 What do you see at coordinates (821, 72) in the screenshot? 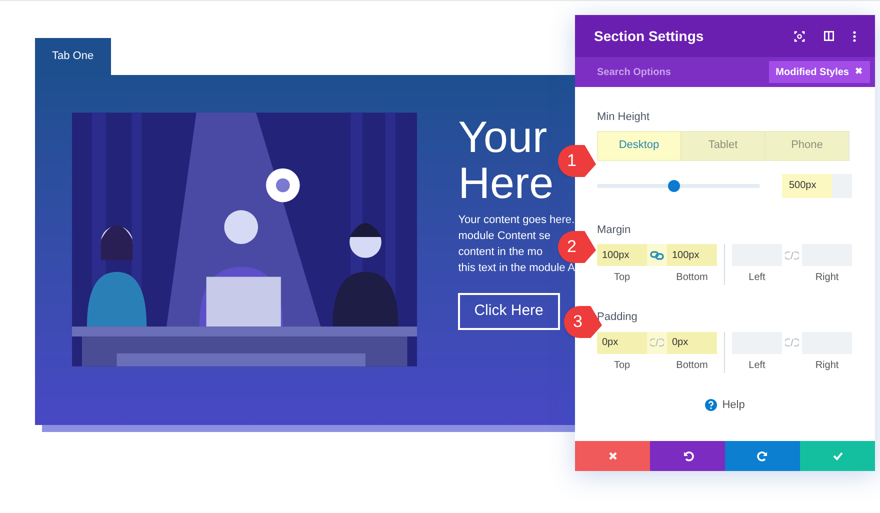
I see `filter-badge: Modified Styles ✖` at bounding box center [821, 72].